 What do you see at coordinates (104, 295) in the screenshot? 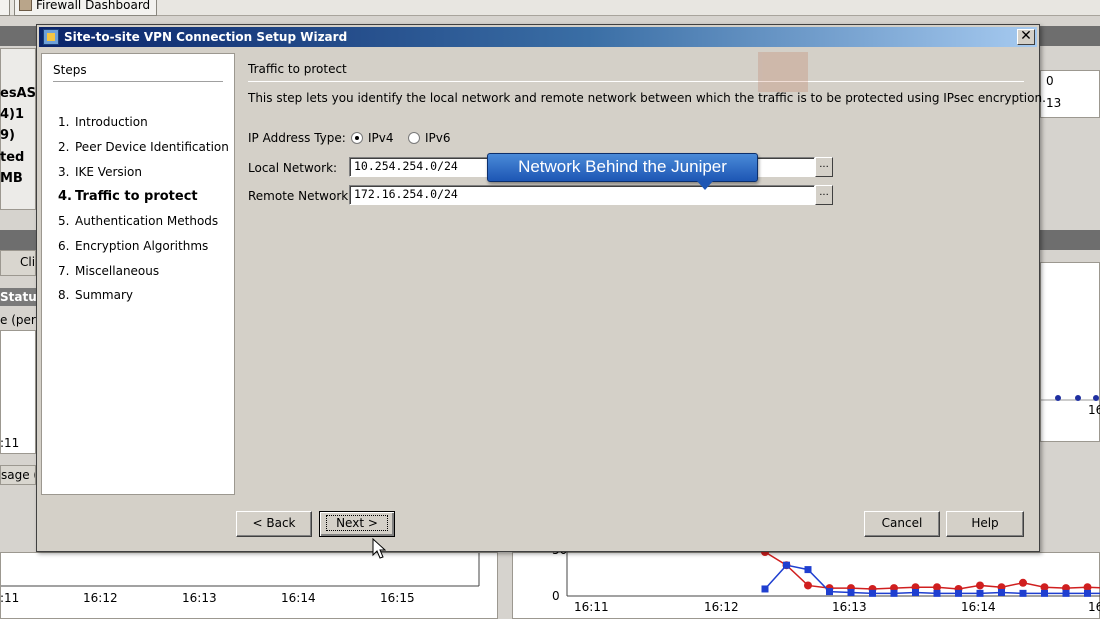
I see `step-label: Summary` at bounding box center [104, 295].